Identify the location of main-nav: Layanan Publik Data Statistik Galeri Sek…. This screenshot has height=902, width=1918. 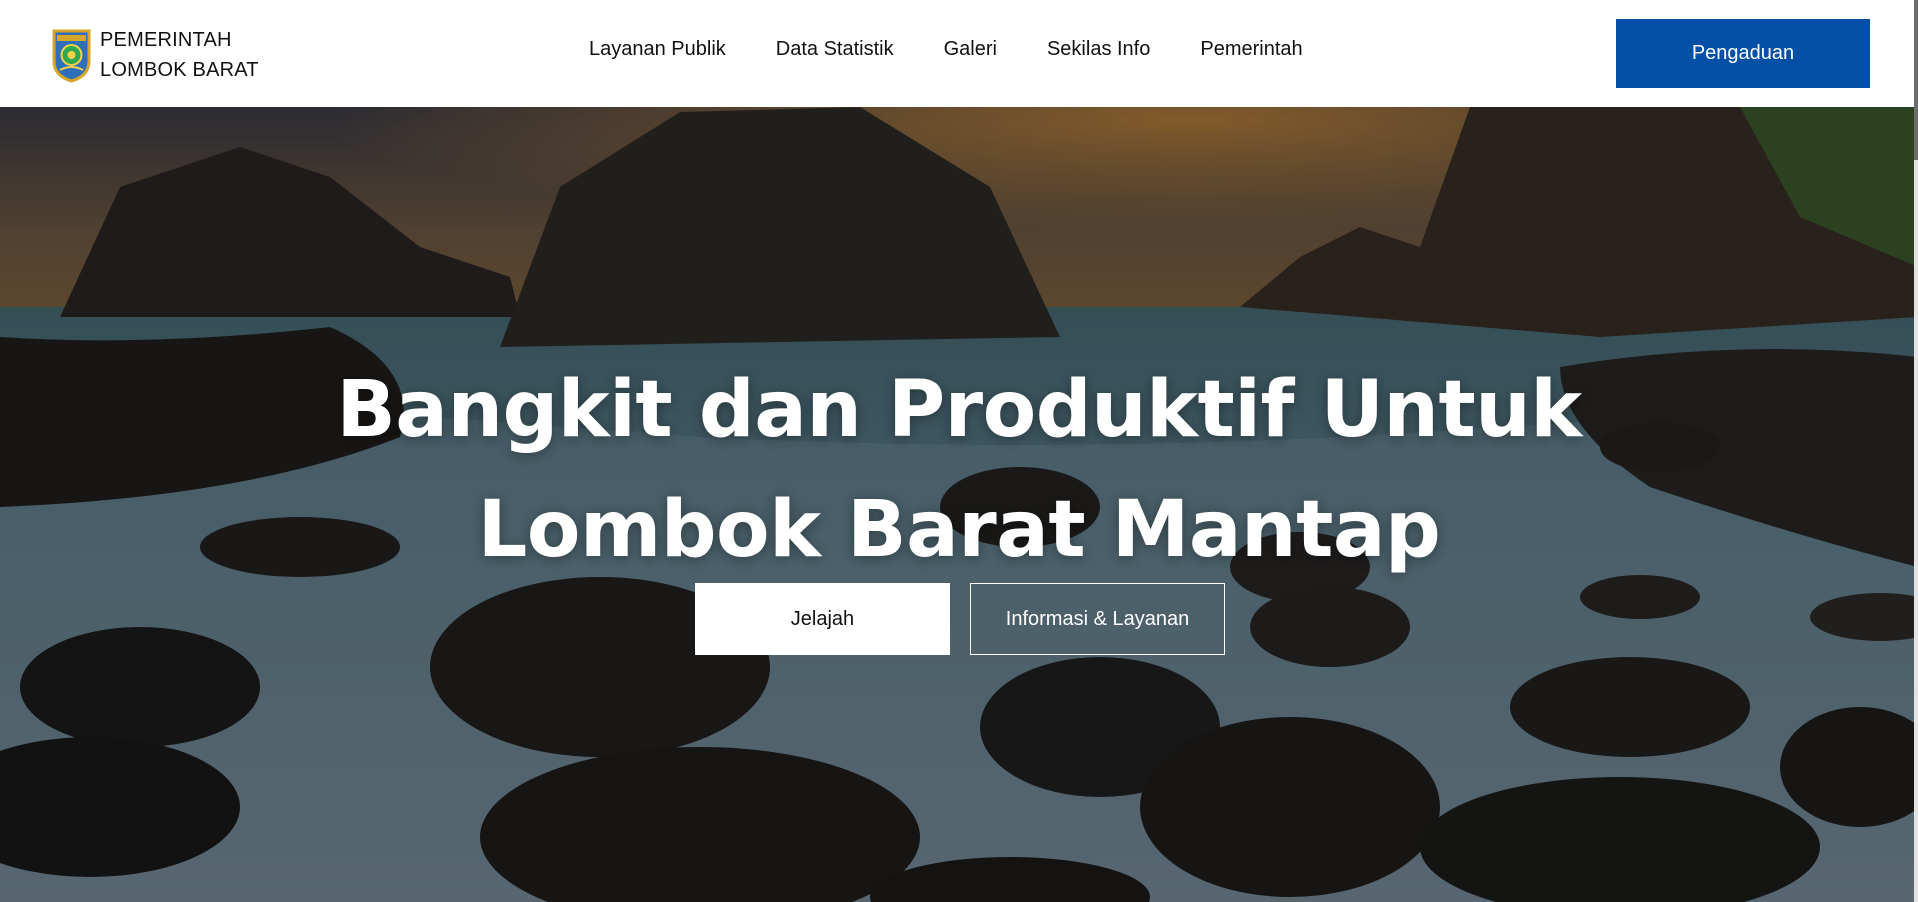
(946, 49).